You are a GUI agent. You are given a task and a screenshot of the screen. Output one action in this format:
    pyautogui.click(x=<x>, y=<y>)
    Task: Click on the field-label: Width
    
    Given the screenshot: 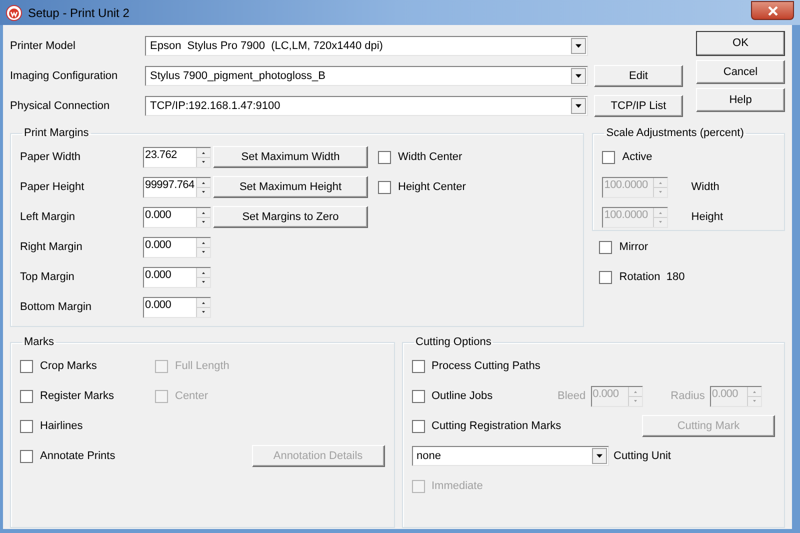 What is the action you would take?
    pyautogui.click(x=705, y=187)
    